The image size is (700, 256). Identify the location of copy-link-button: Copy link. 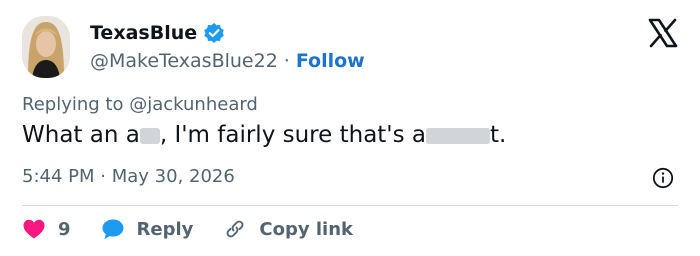
(288, 229).